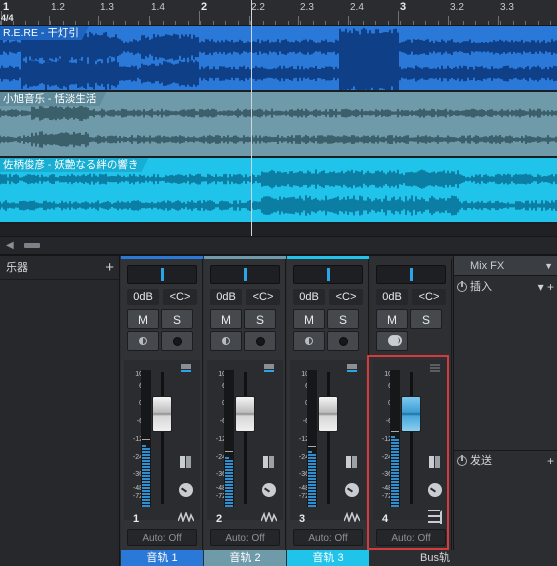 This screenshot has width=557, height=566. What do you see at coordinates (74, 165) in the screenshot?
I see `track-title: 佐柄俊彦 - 妖艶なる絆の響き` at bounding box center [74, 165].